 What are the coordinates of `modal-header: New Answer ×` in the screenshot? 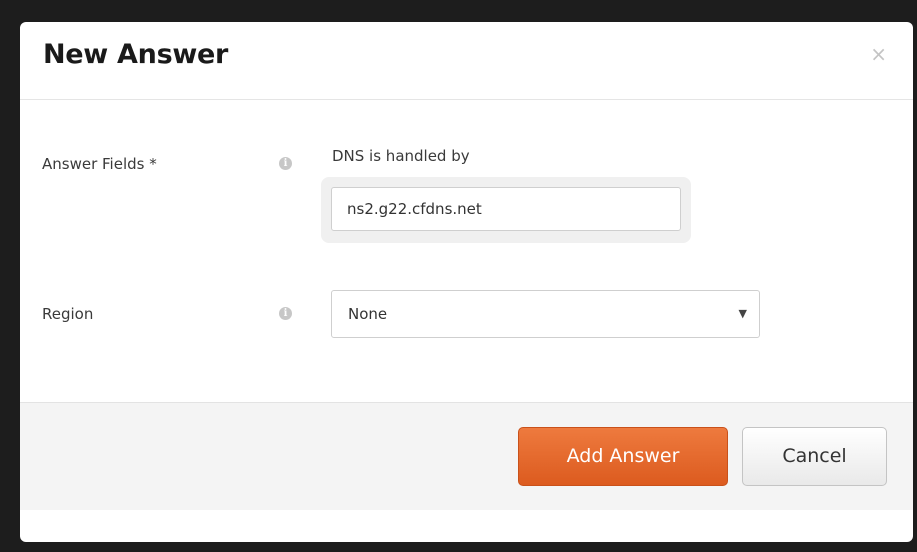 It's located at (466, 61).